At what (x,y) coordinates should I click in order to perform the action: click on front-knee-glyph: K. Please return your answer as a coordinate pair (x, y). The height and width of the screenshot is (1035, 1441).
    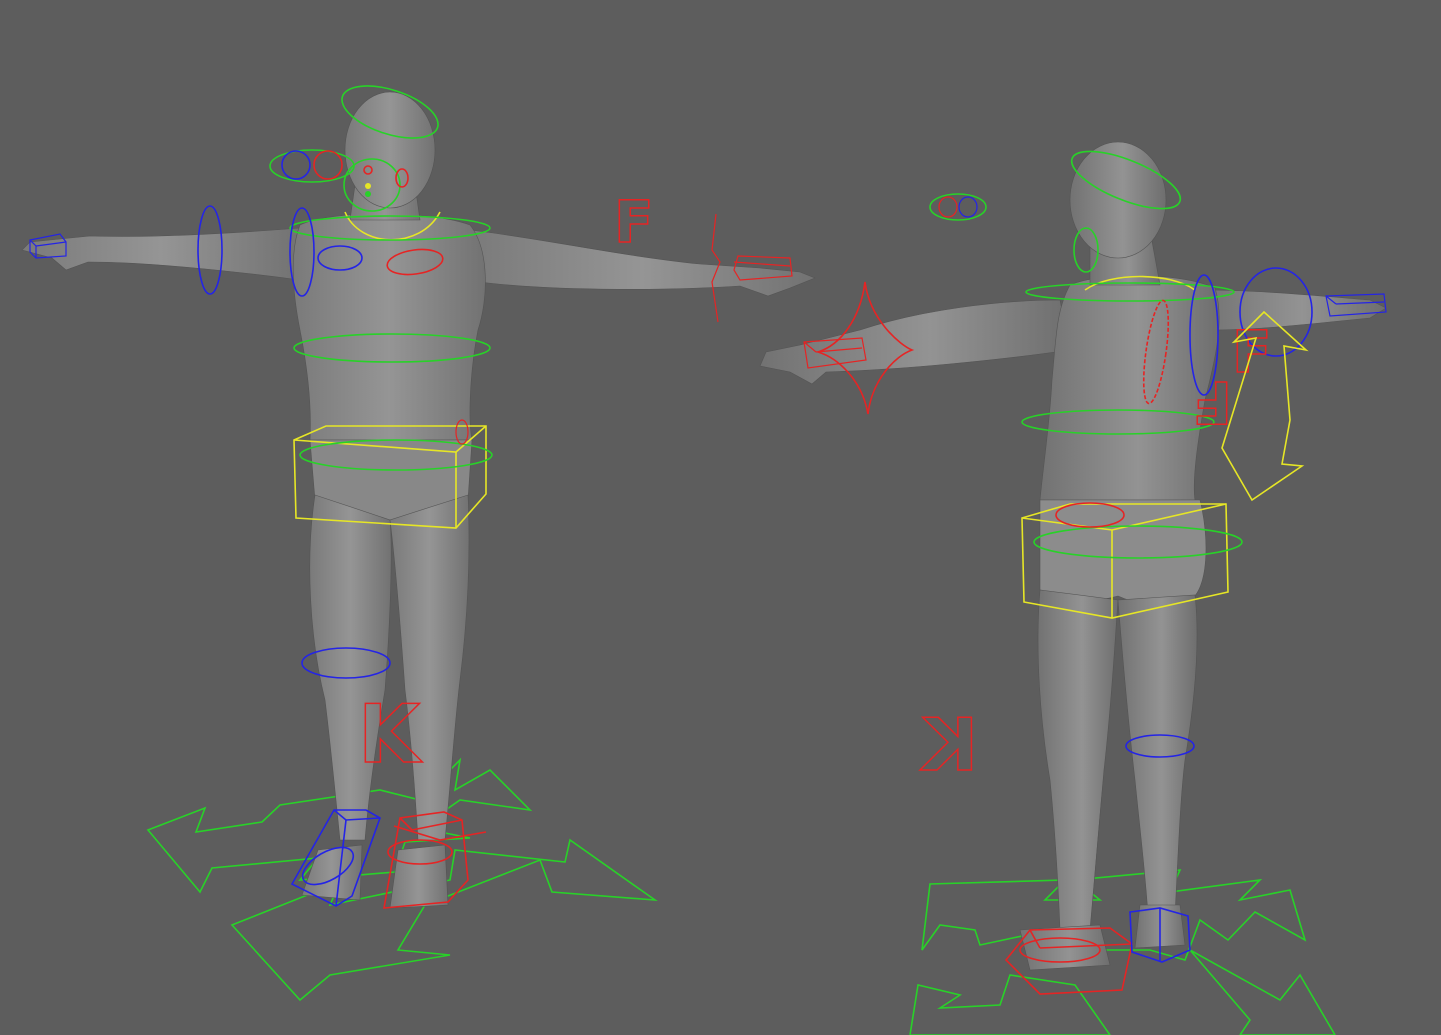
    Looking at the image, I should click on (390, 734).